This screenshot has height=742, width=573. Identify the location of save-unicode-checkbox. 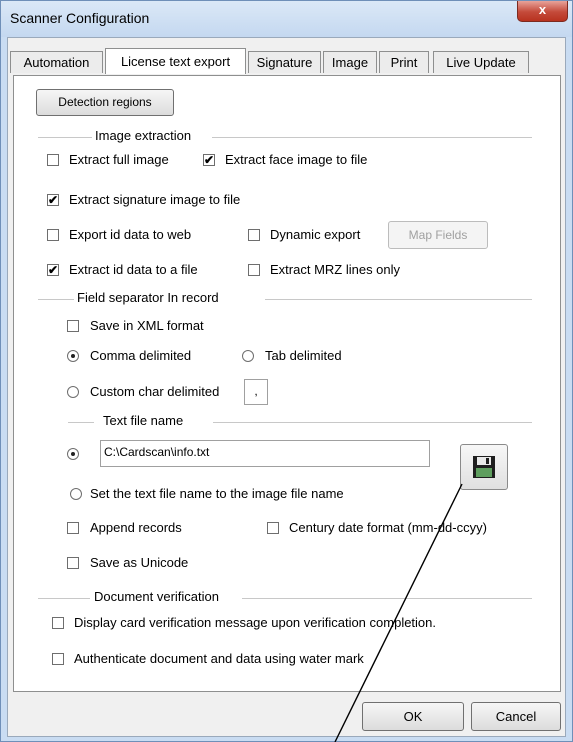
(73, 563).